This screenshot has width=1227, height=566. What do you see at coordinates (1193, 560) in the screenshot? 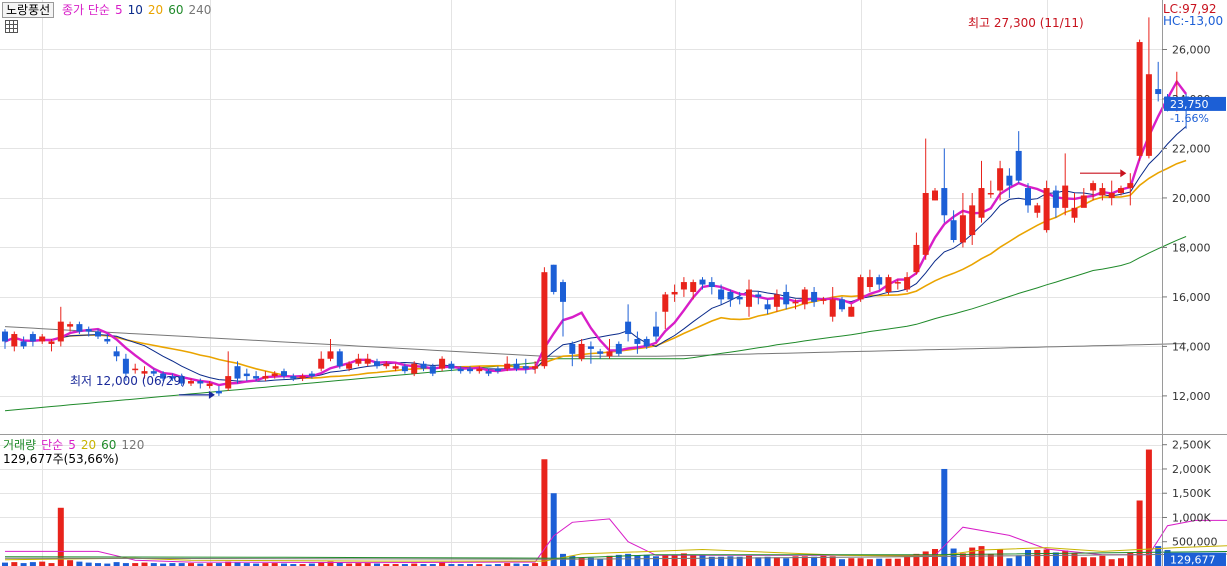
I see `current-volume-label: 129,677` at bounding box center [1193, 560].